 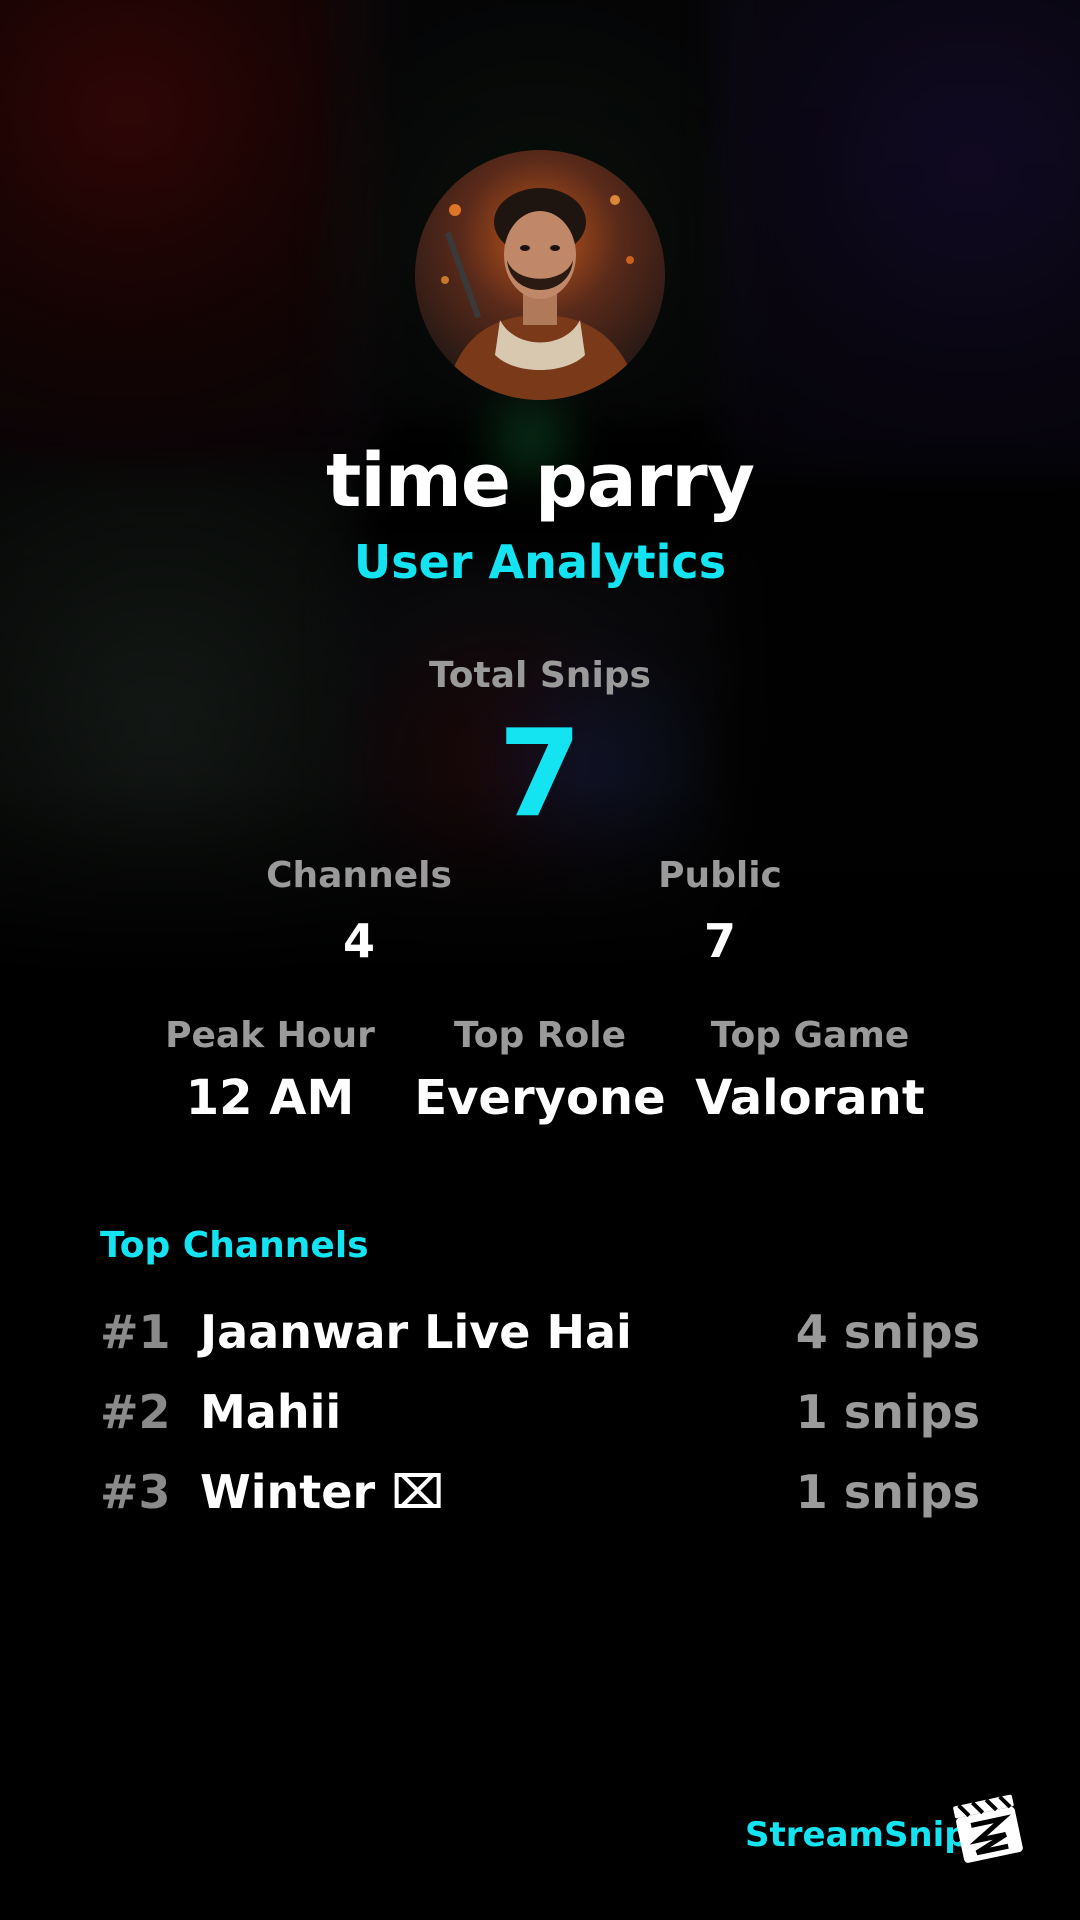 I want to click on total-snips-value: 7, so click(x=540, y=774).